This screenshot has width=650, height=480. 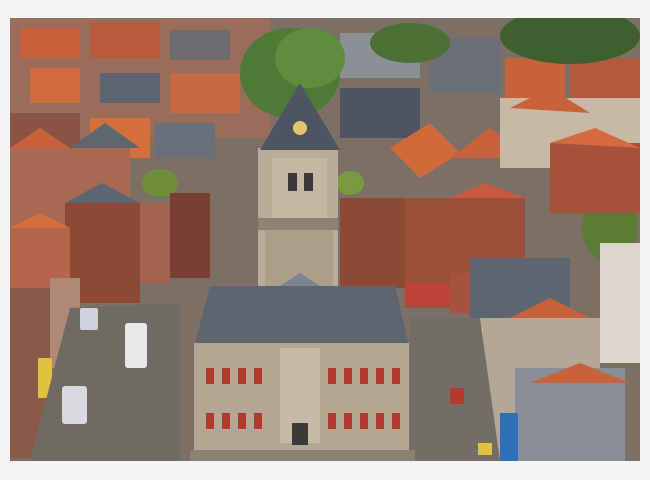 What do you see at coordinates (302, 367) in the screenshot?
I see `town-hall` at bounding box center [302, 367].